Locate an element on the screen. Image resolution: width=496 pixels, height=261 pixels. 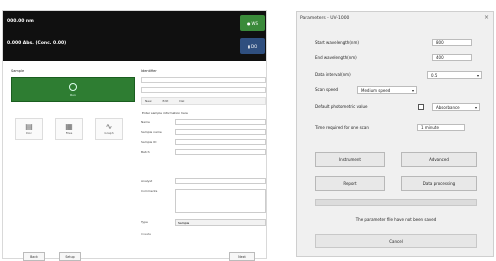
battery-status-button: ▮ DO is located at coordinates (252, 46).